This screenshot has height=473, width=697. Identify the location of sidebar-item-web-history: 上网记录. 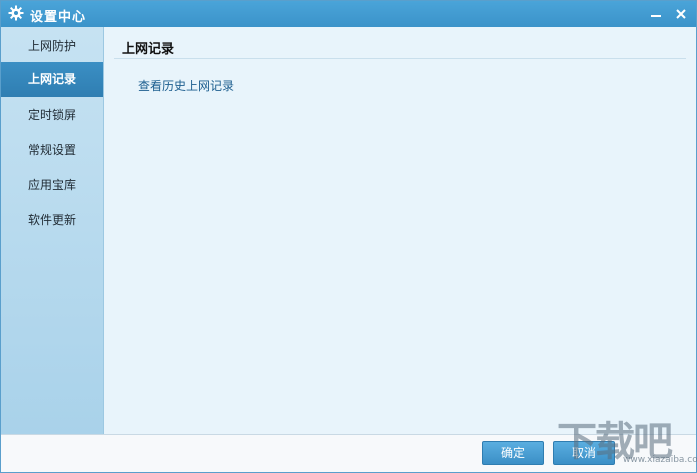
(52, 79).